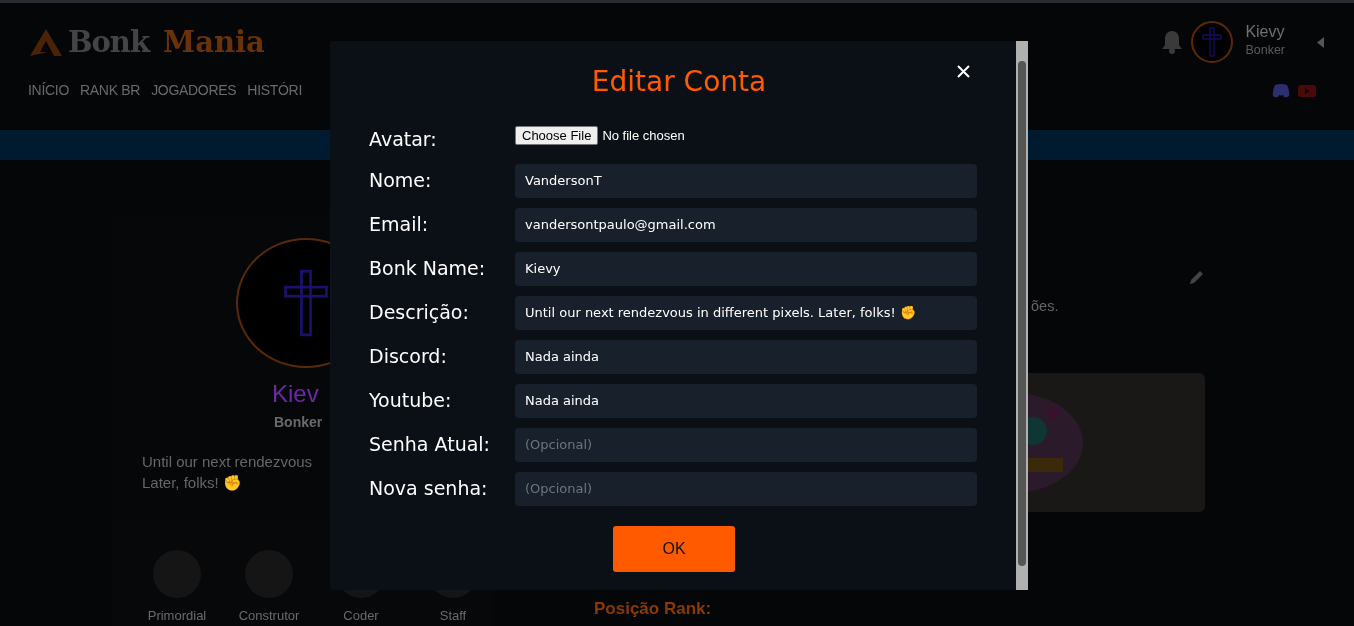  I want to click on section-title: Posição Rank:, so click(653, 609).